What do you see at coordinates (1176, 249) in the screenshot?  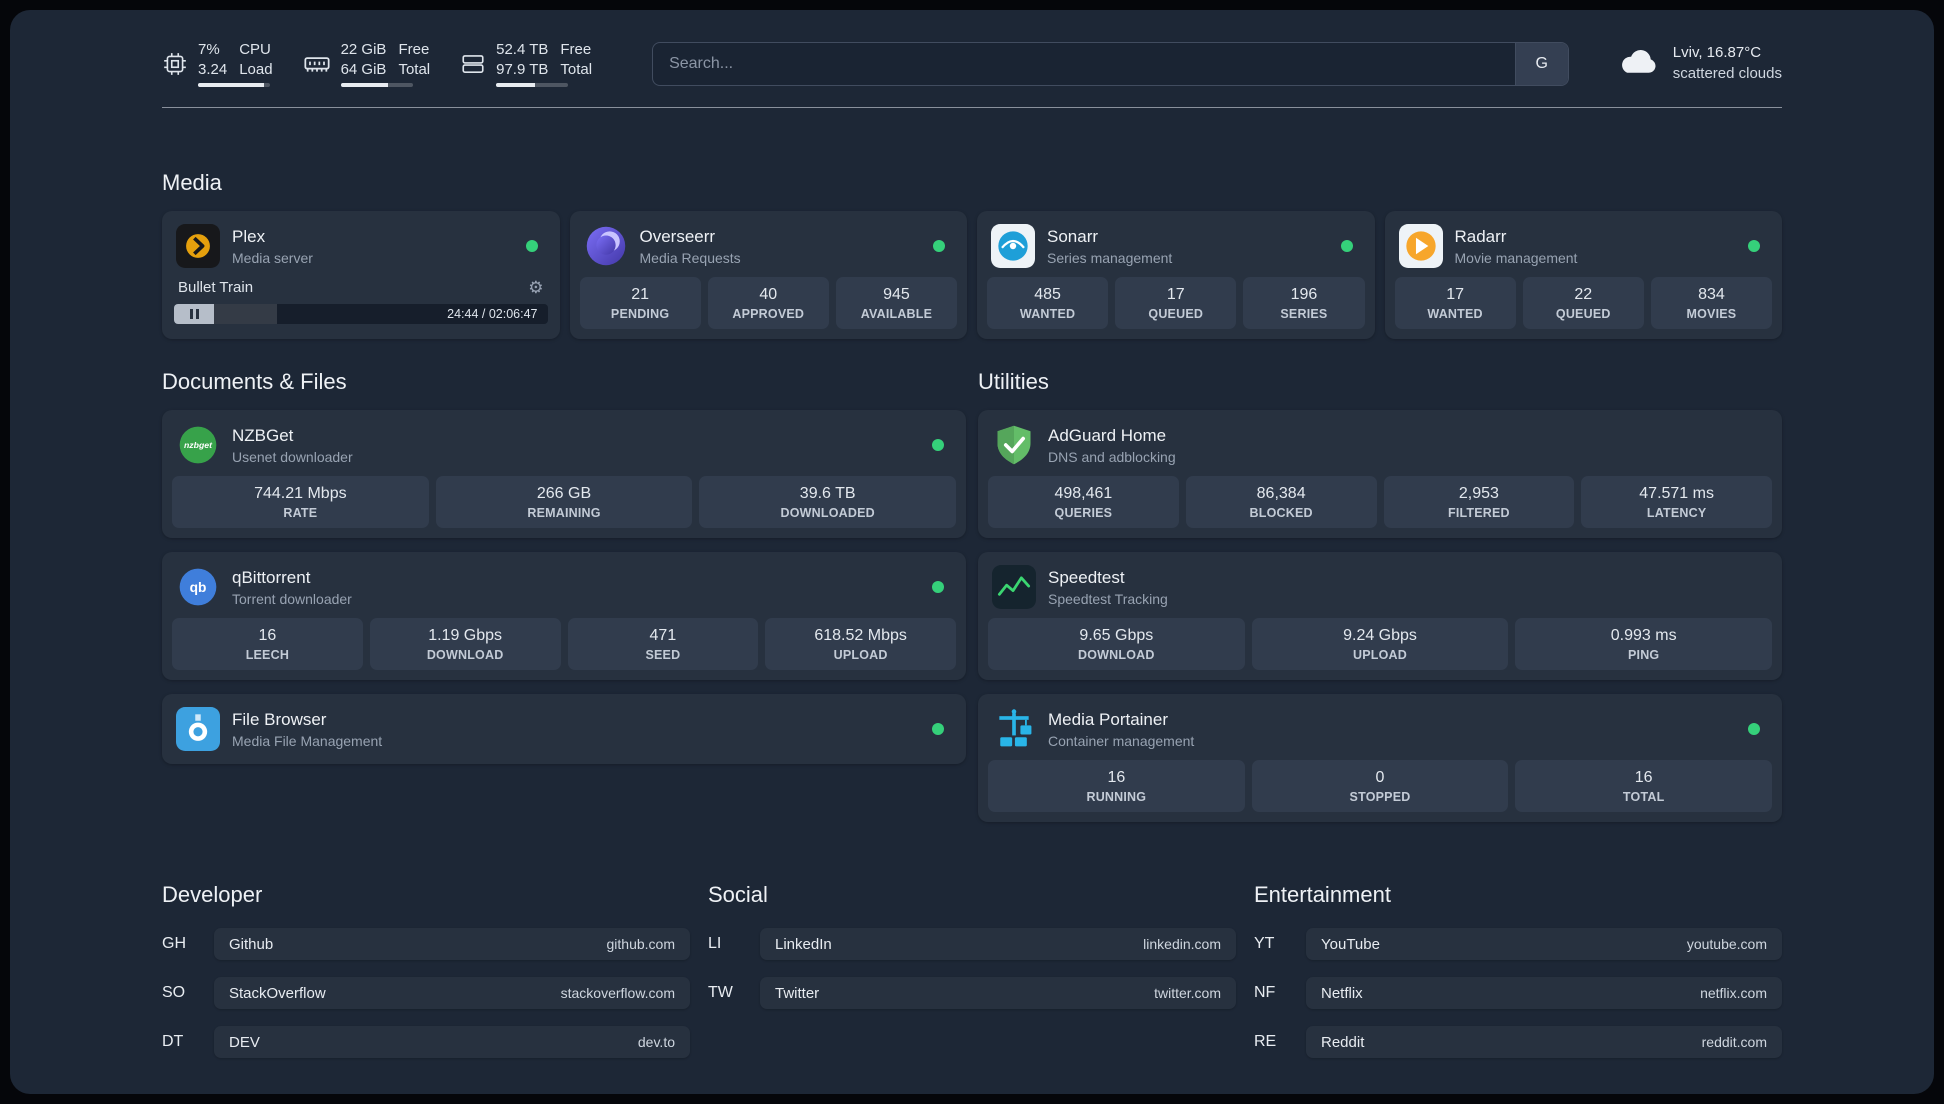 I see `service-link-sonarr: Sonarr Series management` at bounding box center [1176, 249].